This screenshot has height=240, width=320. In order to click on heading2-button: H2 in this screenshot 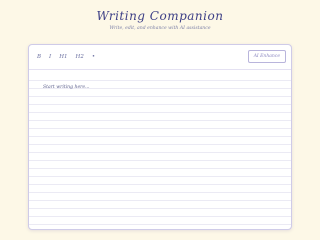, I will do `click(80, 57)`.